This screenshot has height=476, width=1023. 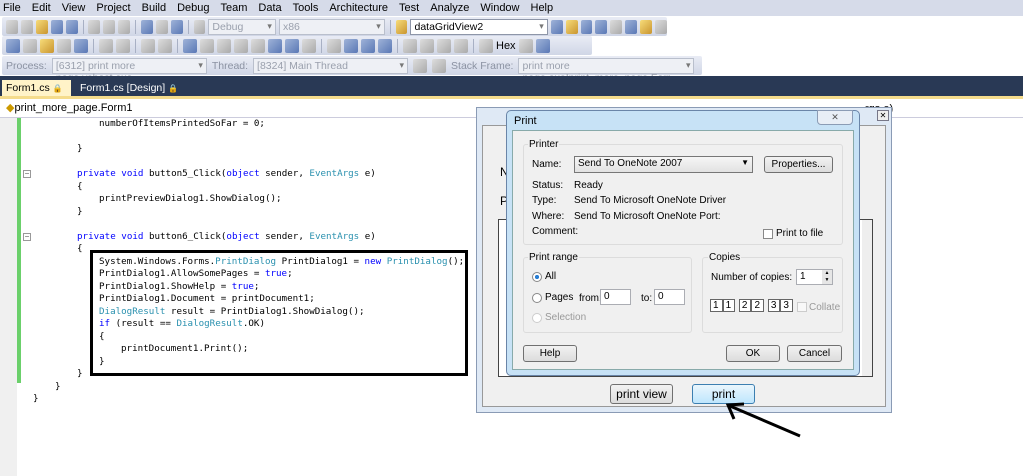 What do you see at coordinates (132, 236) in the screenshot?
I see `keyword: void` at bounding box center [132, 236].